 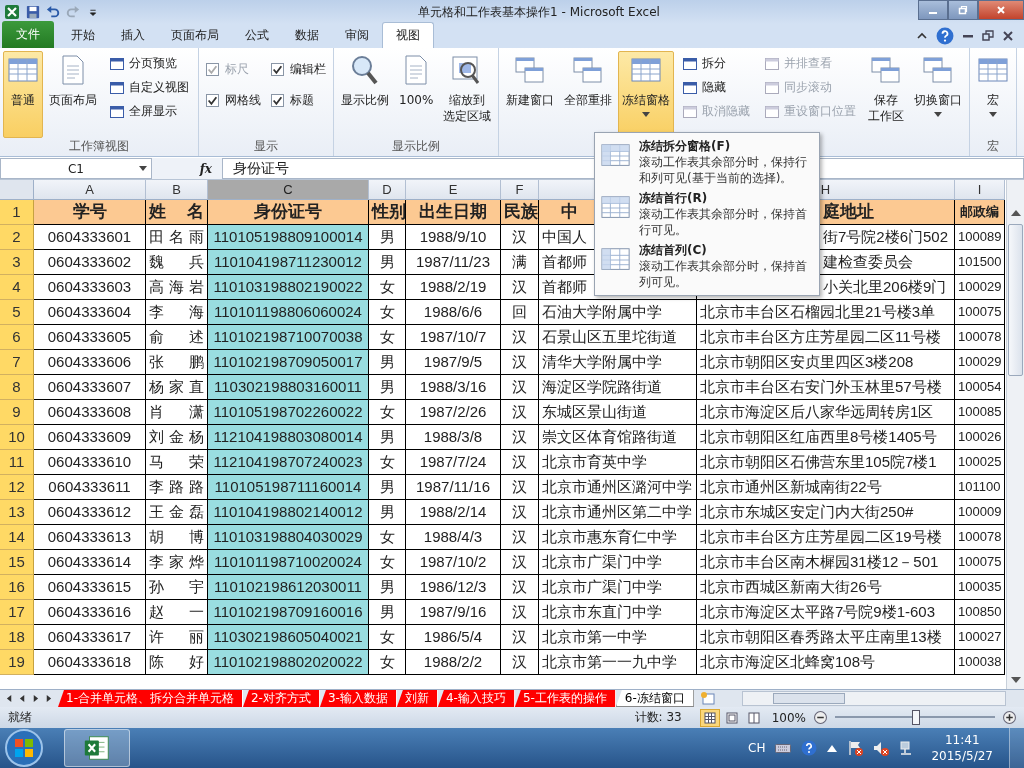 I want to click on menu-item-title: 冻结拆分窗格(F), so click(x=685, y=146).